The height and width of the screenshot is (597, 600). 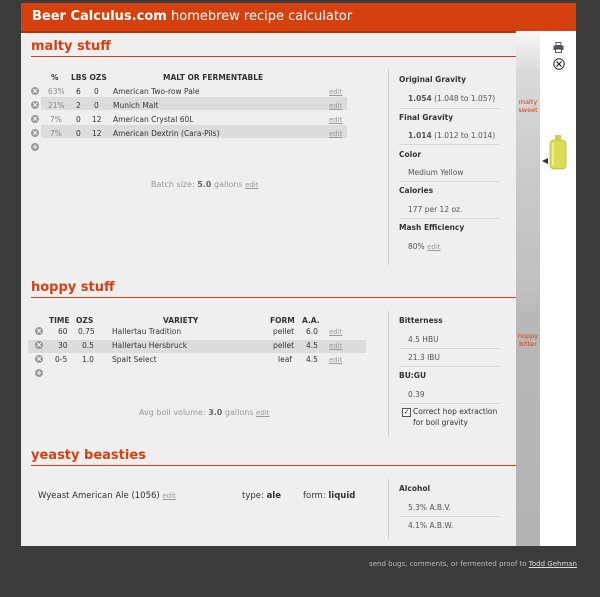 What do you see at coordinates (56, 105) in the screenshot?
I see `malt-pct: 21%` at bounding box center [56, 105].